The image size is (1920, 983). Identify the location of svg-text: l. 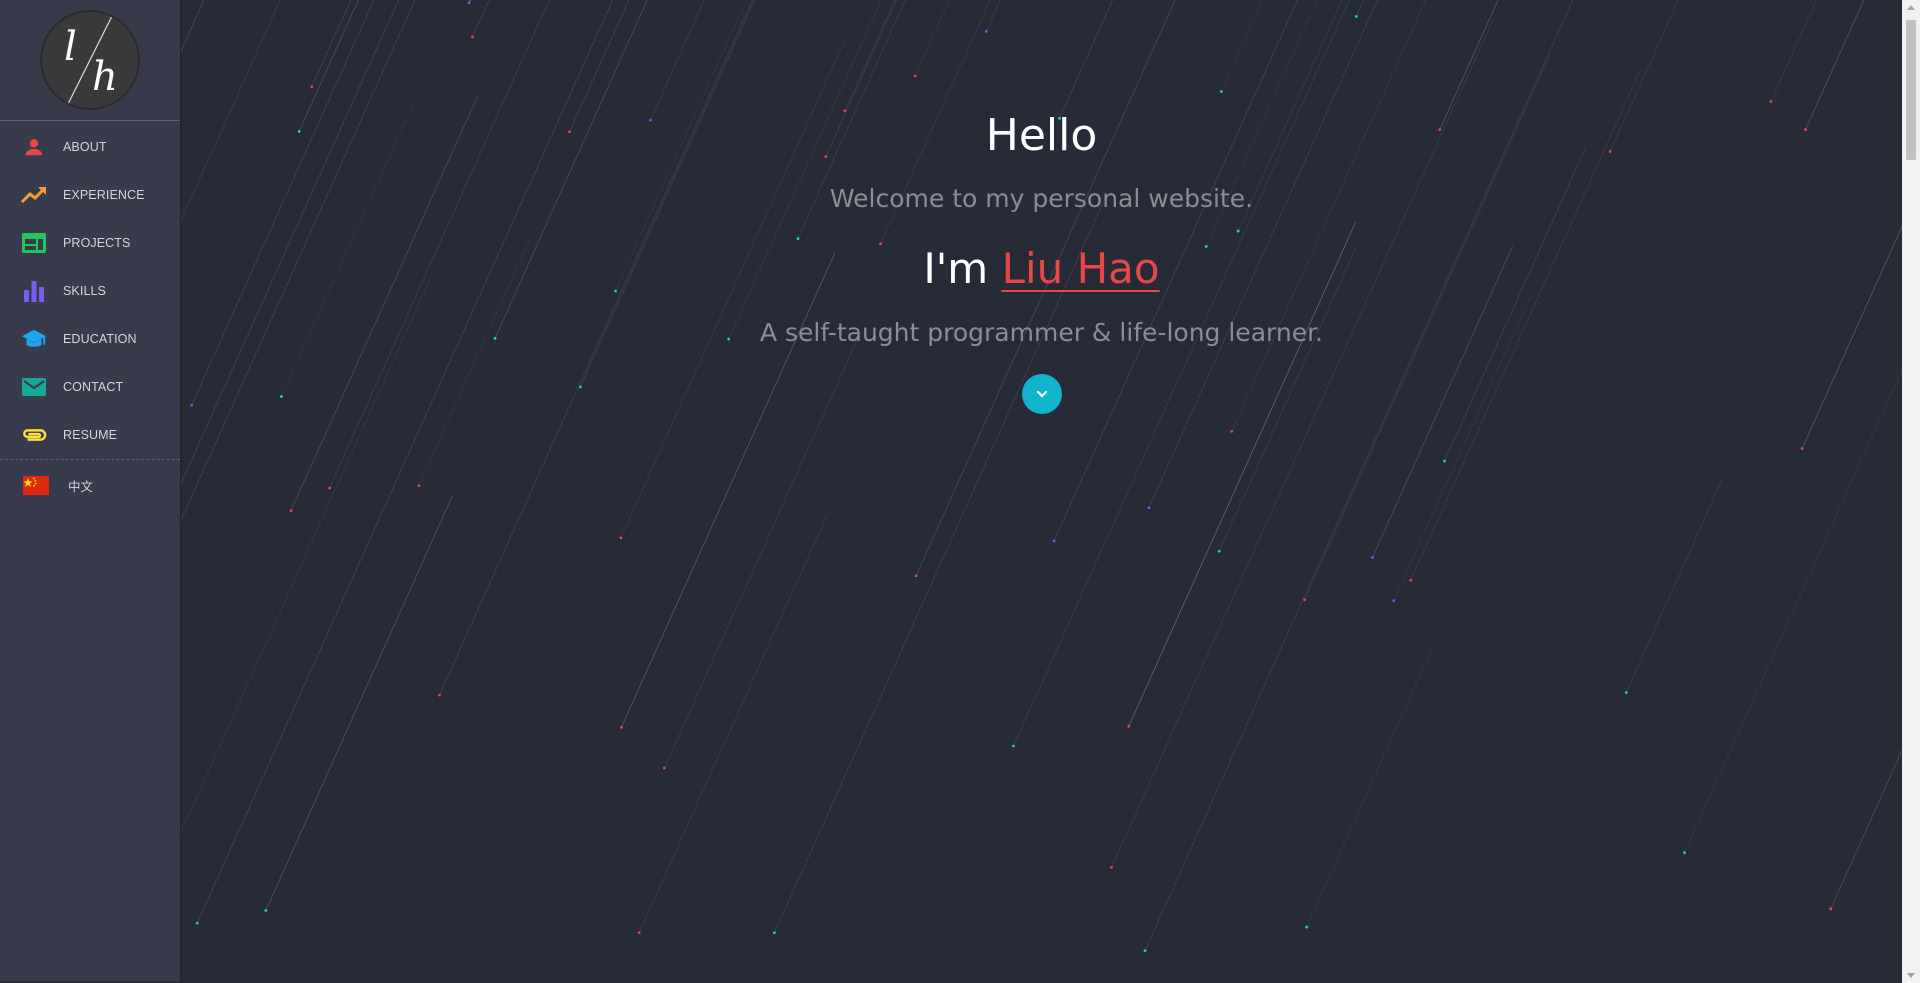
(70, 47).